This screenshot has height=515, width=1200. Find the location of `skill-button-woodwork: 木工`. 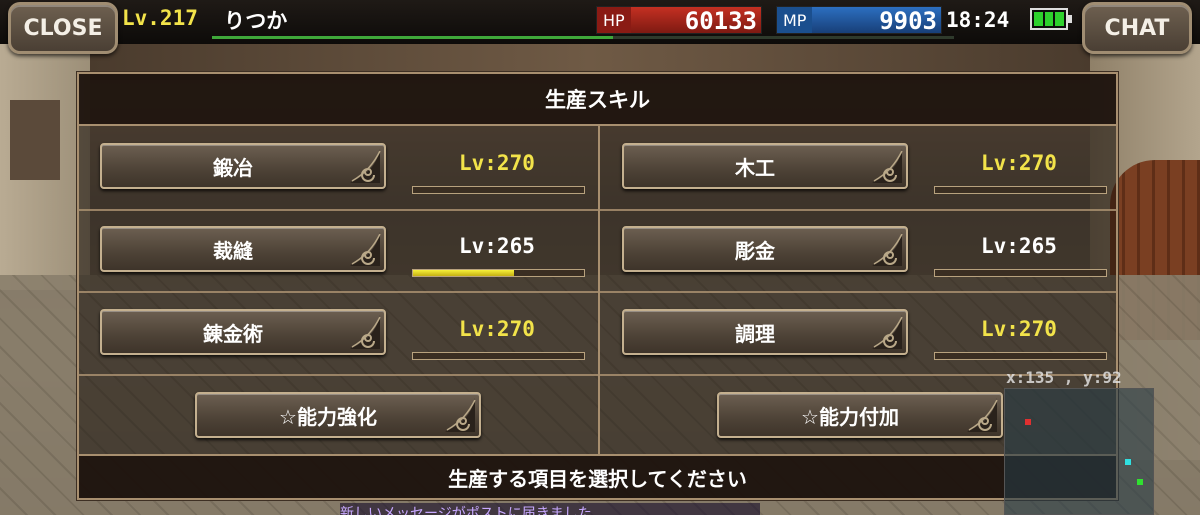

skill-button-woodwork: 木工 is located at coordinates (765, 166).